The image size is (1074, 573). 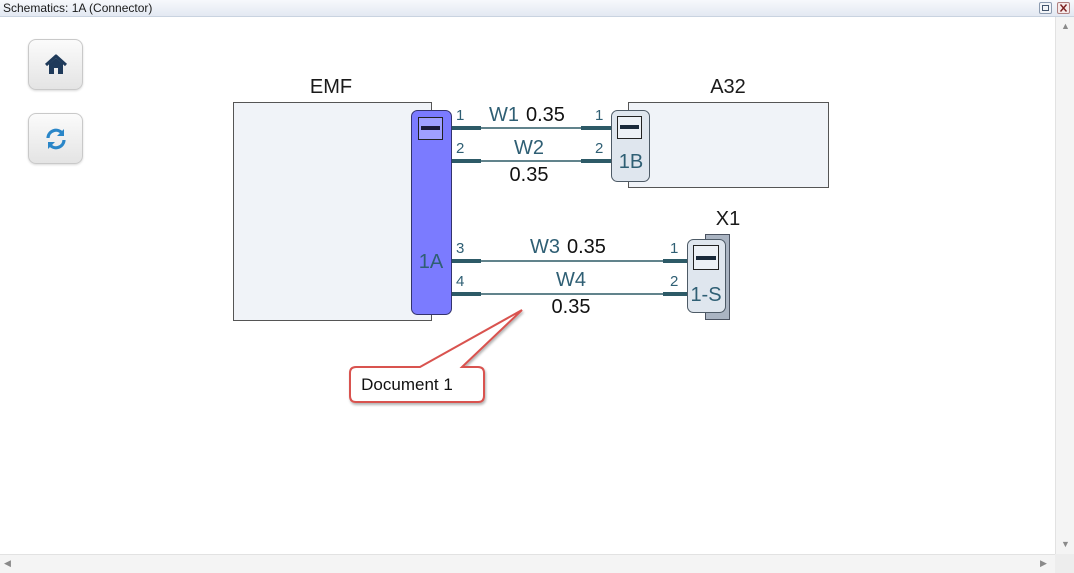 I want to click on a32-box, so click(x=728, y=145).